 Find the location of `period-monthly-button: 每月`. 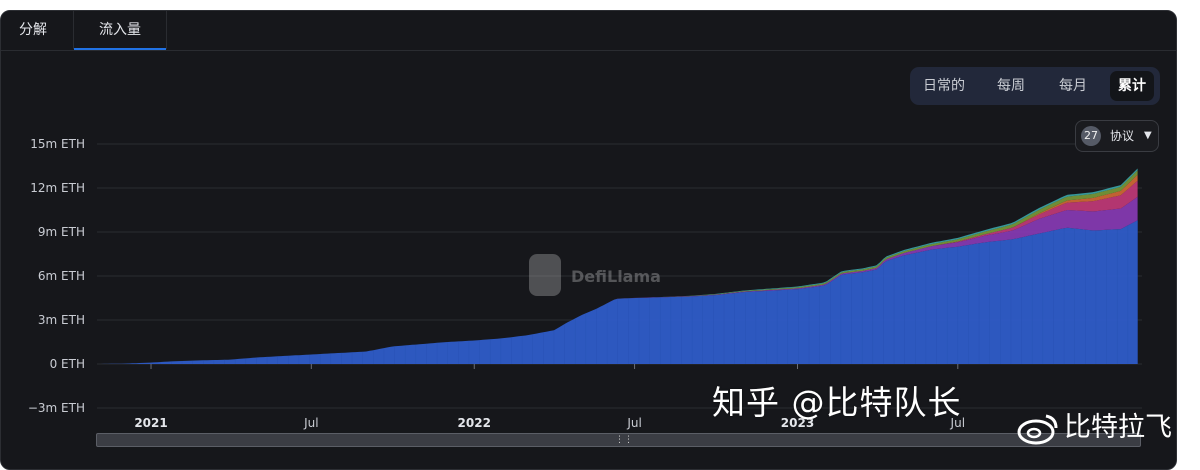

period-monthly-button: 每月 is located at coordinates (1073, 86).